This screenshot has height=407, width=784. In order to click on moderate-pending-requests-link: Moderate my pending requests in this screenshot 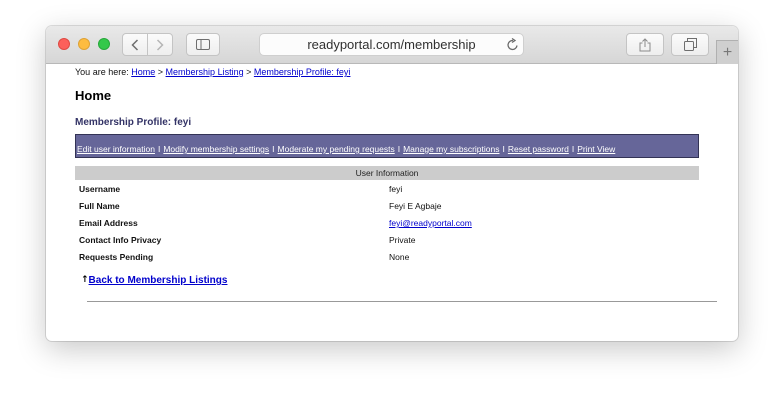, I will do `click(336, 149)`.